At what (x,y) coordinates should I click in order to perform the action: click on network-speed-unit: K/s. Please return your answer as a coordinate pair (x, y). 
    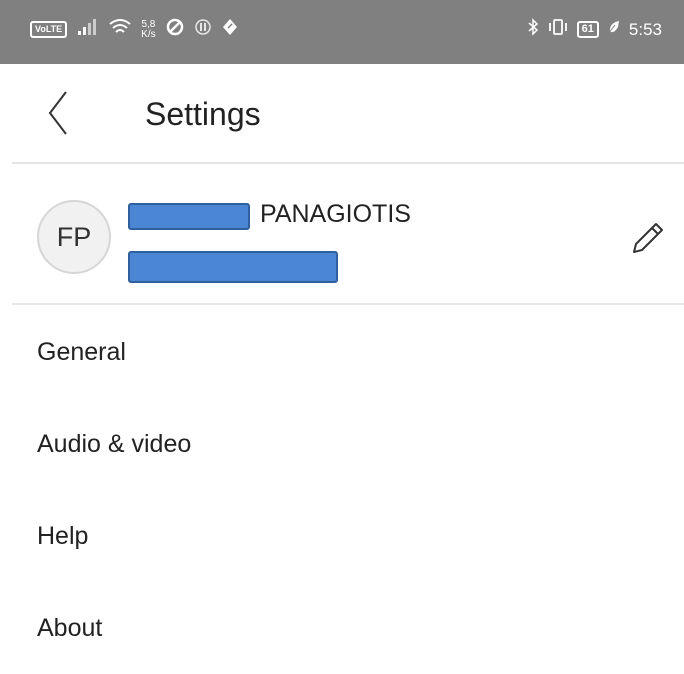
    Looking at the image, I should click on (148, 34).